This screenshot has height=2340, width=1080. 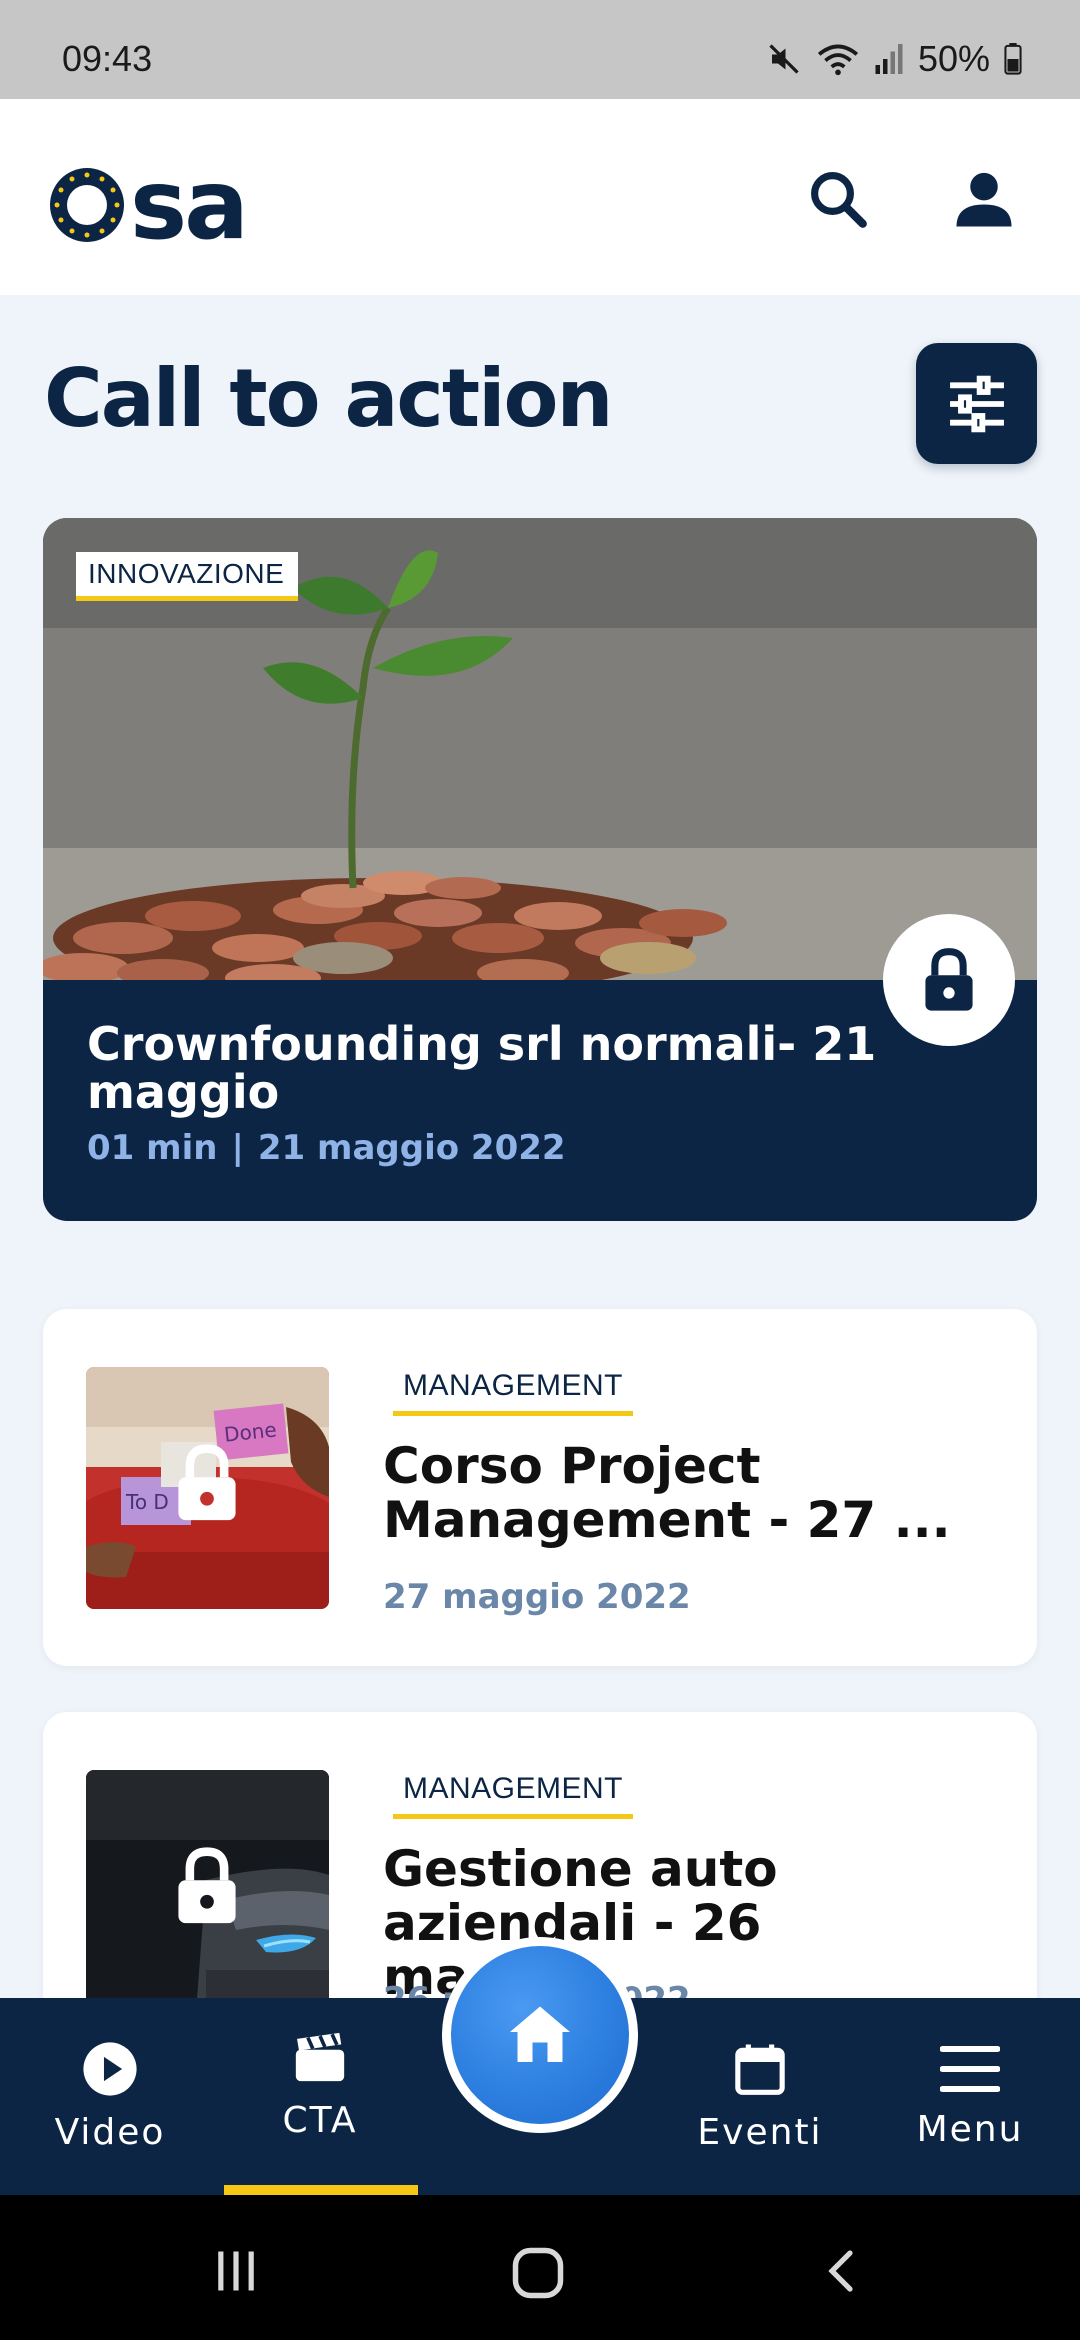 I want to click on nav-label-video: Video, so click(x=110, y=2132).